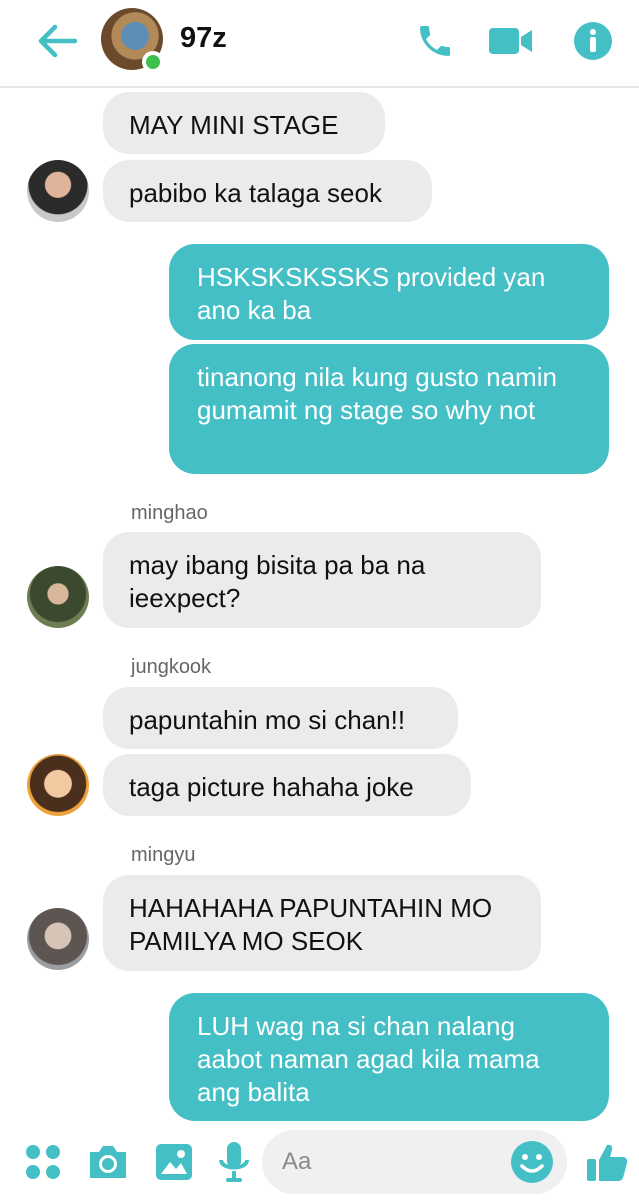 The height and width of the screenshot is (1200, 639). Describe the element at coordinates (244, 123) in the screenshot. I see `message-bubble-incoming: MAY MINI STAGE` at that location.